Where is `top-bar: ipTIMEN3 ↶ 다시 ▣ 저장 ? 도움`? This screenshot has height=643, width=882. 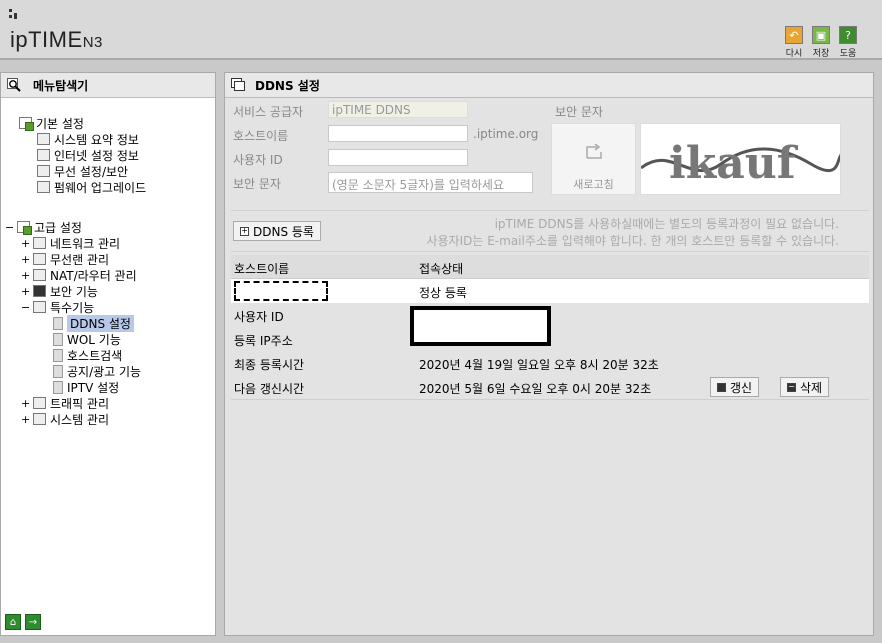
top-bar: ipTIMEN3 ↶ 다시 ▣ 저장 ? 도움 is located at coordinates (441, 30).